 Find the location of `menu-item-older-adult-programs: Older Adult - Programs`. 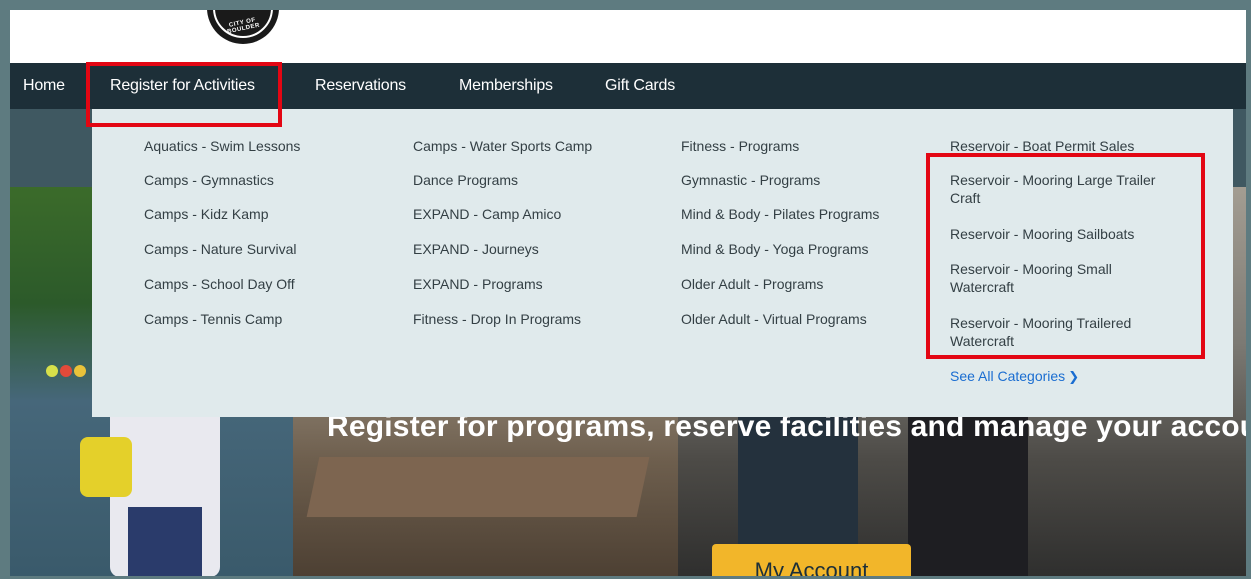

menu-item-older-adult-programs: Older Adult - Programs is located at coordinates (752, 284).